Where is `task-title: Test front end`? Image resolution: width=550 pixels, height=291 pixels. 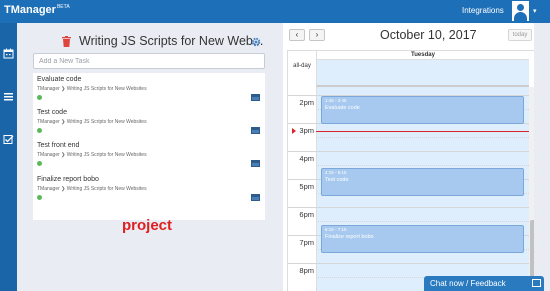 task-title: Test front end is located at coordinates (58, 145).